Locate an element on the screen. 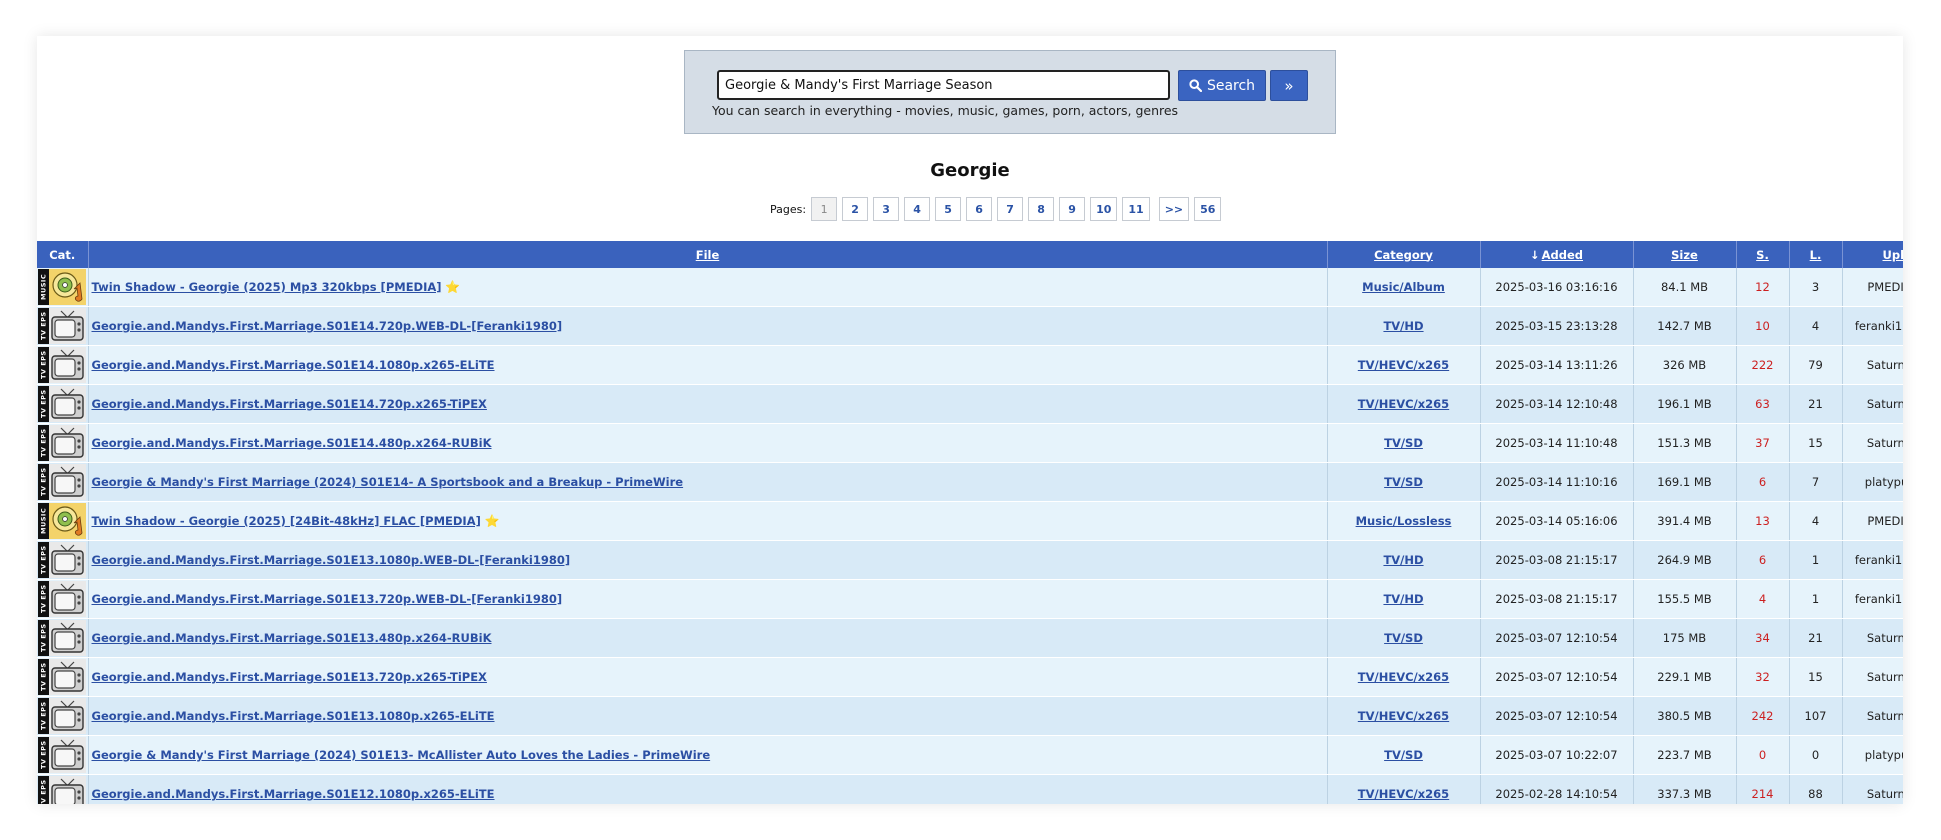 This screenshot has height=840, width=1941. leechers-count: 15 is located at coordinates (1816, 443).